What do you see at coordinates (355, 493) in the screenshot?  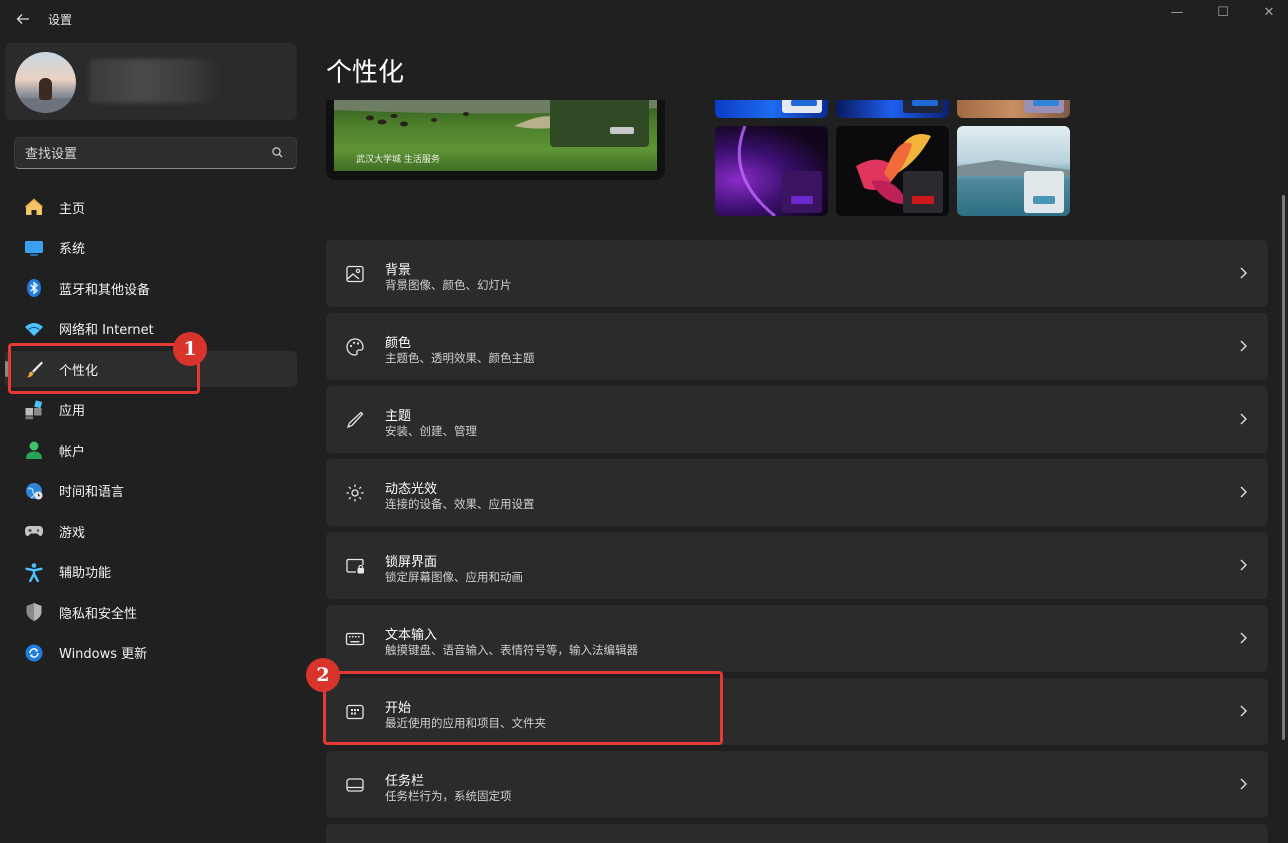 I see `dynamic-lighting-icon` at bounding box center [355, 493].